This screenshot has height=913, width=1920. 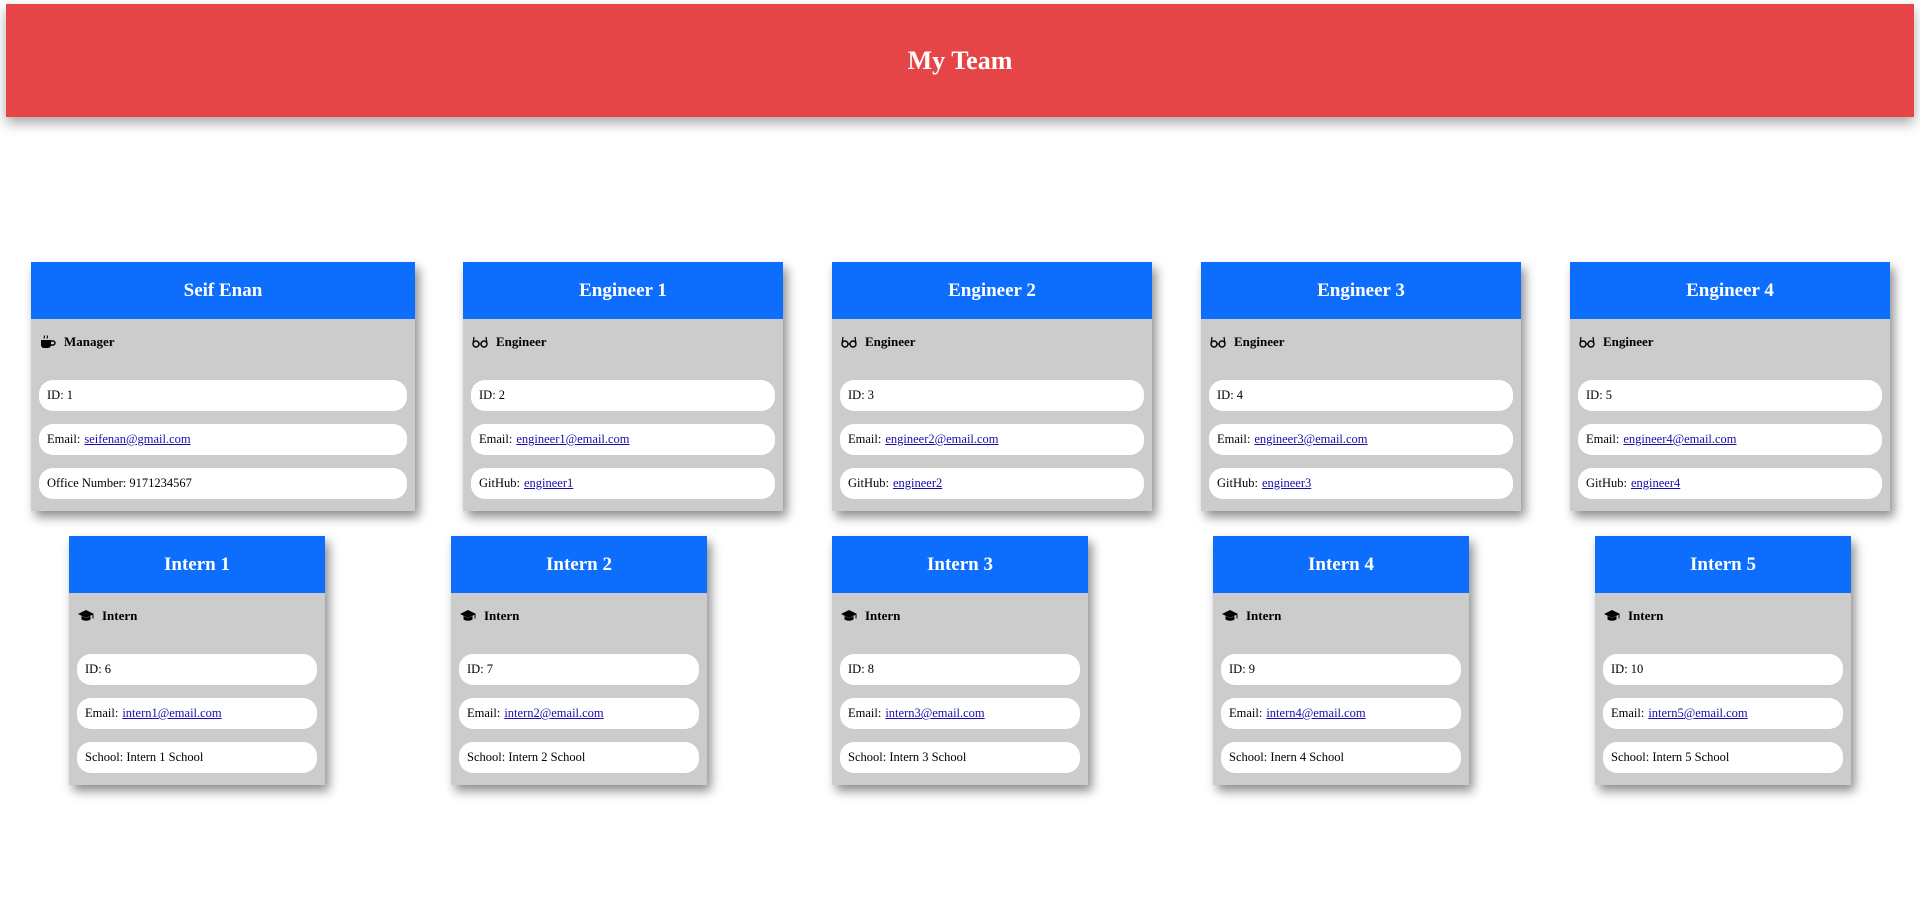 I want to click on card-header: Intern 1, so click(x=197, y=564).